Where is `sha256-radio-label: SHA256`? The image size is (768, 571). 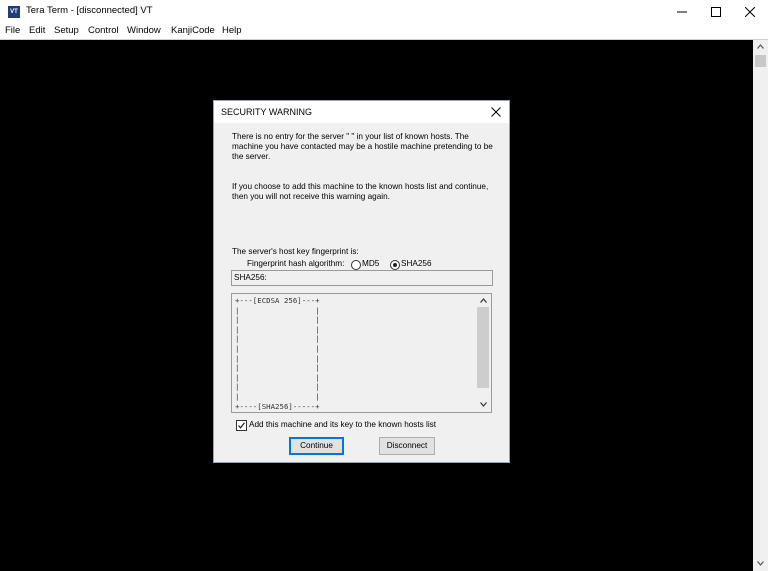 sha256-radio-label: SHA256 is located at coordinates (416, 263).